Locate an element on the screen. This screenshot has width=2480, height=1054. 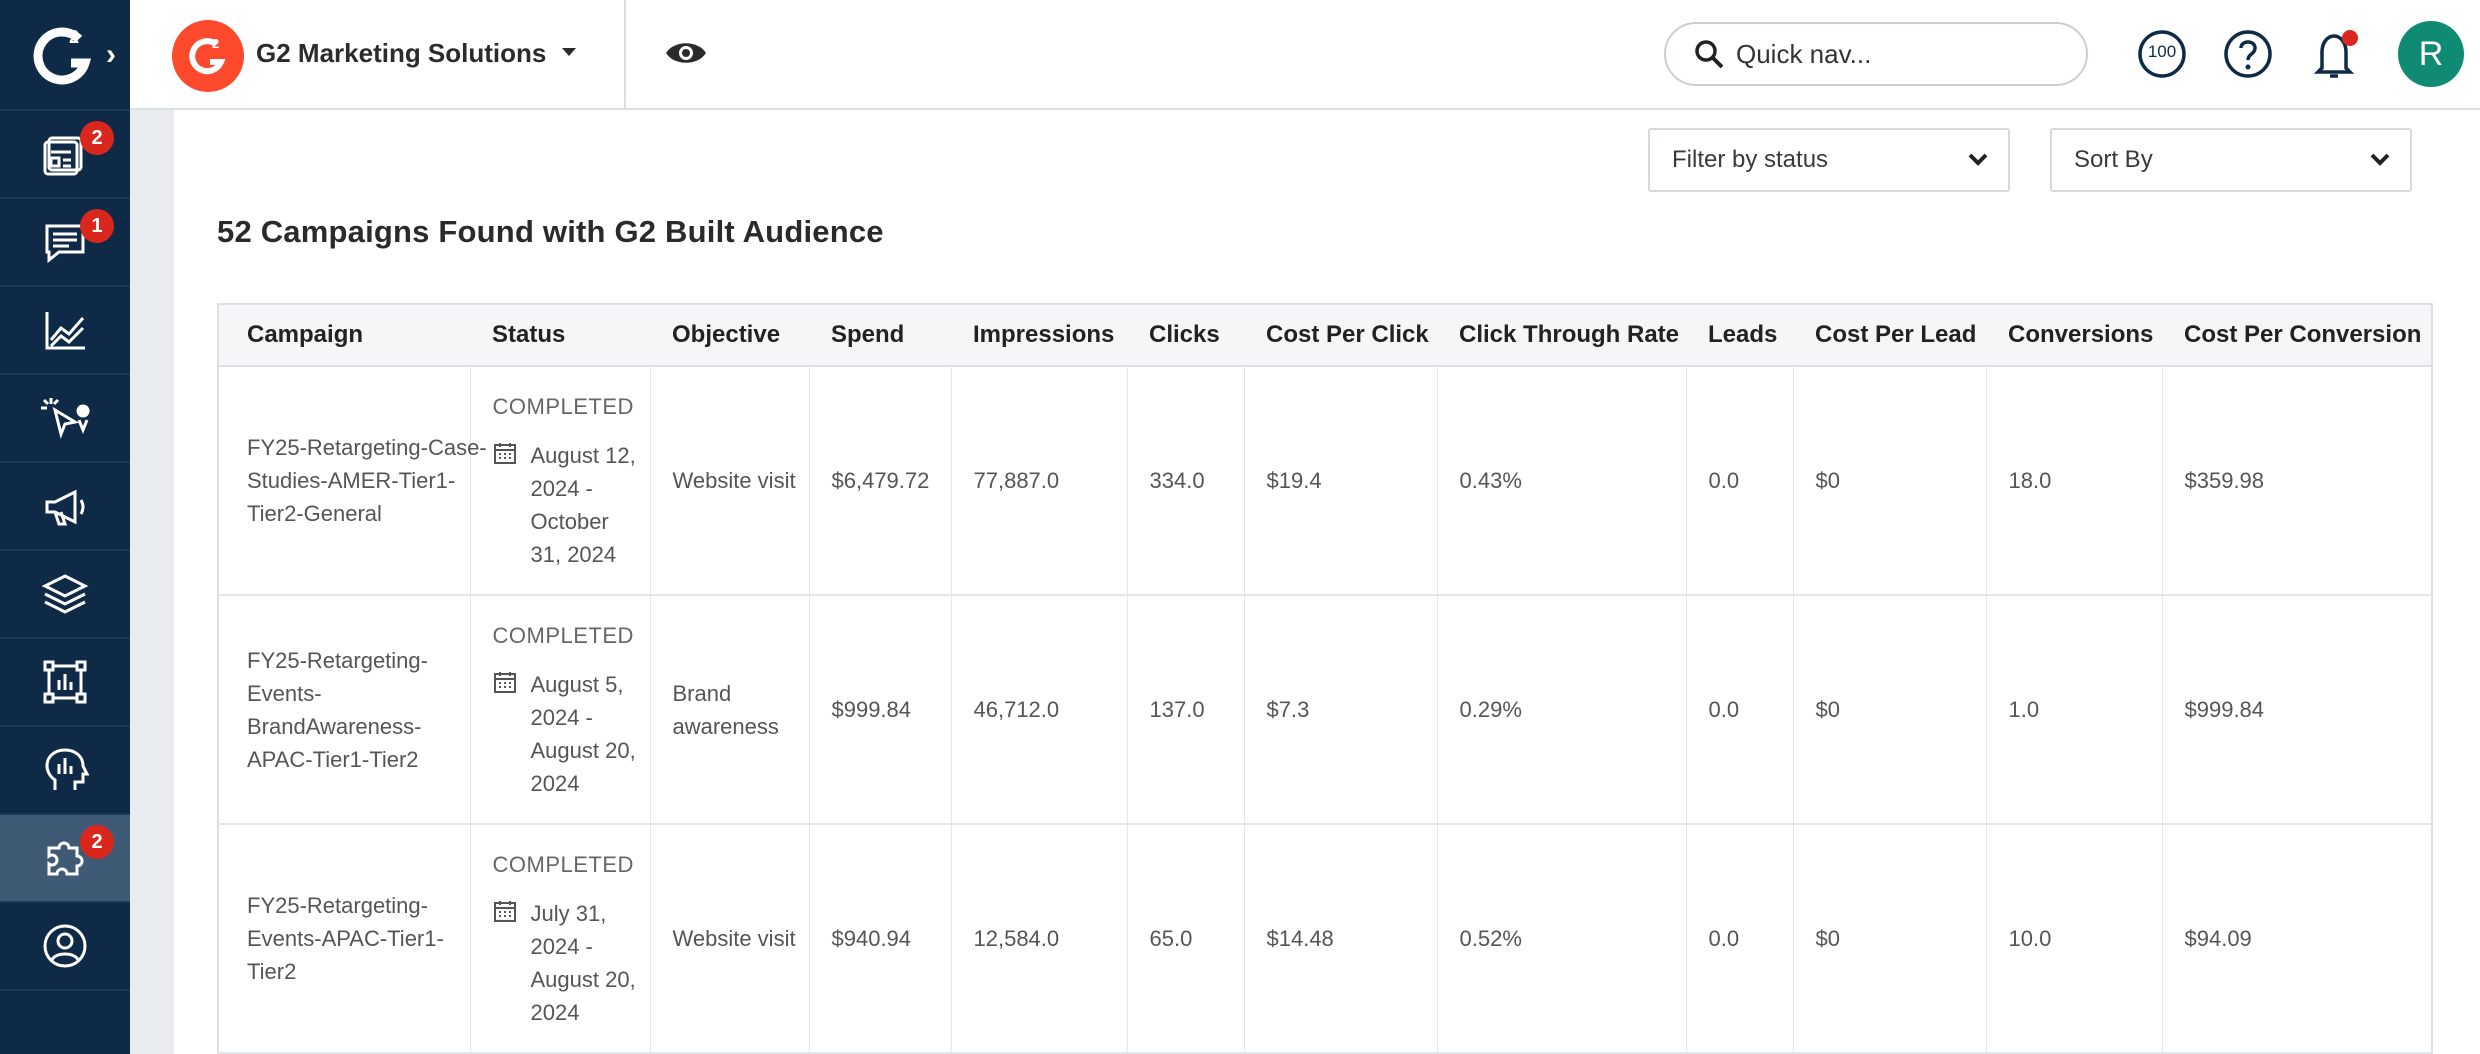
quick-nav-input is located at coordinates (1896, 54).